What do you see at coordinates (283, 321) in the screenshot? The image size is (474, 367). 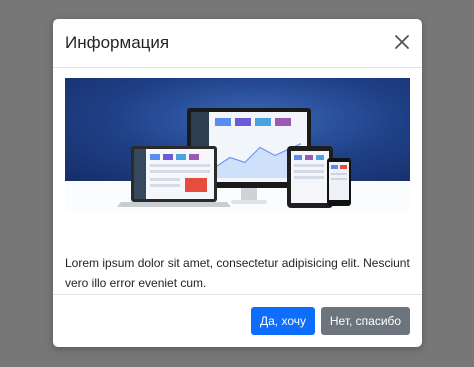 I see `confirm-button: Да, хочу` at bounding box center [283, 321].